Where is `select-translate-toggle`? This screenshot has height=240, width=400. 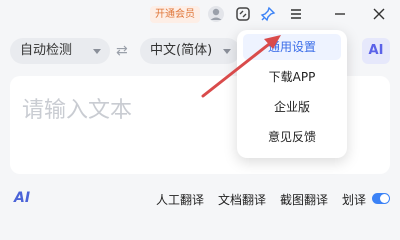 select-translate-toggle is located at coordinates (381, 198).